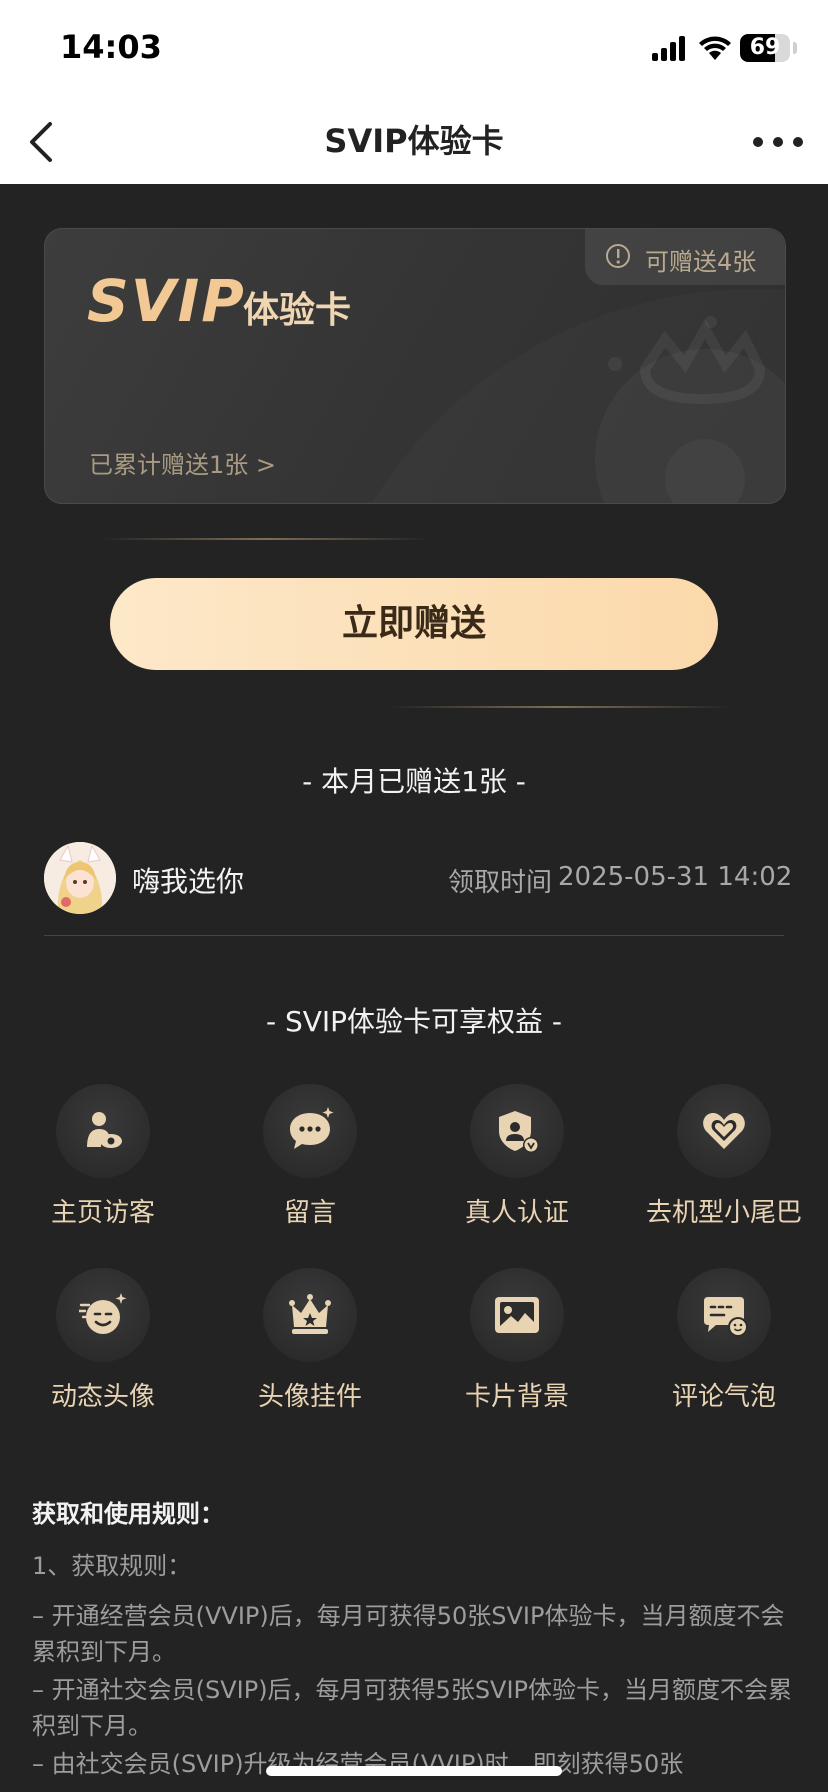 The image size is (828, 1792). I want to click on more-options-icon, so click(778, 142).